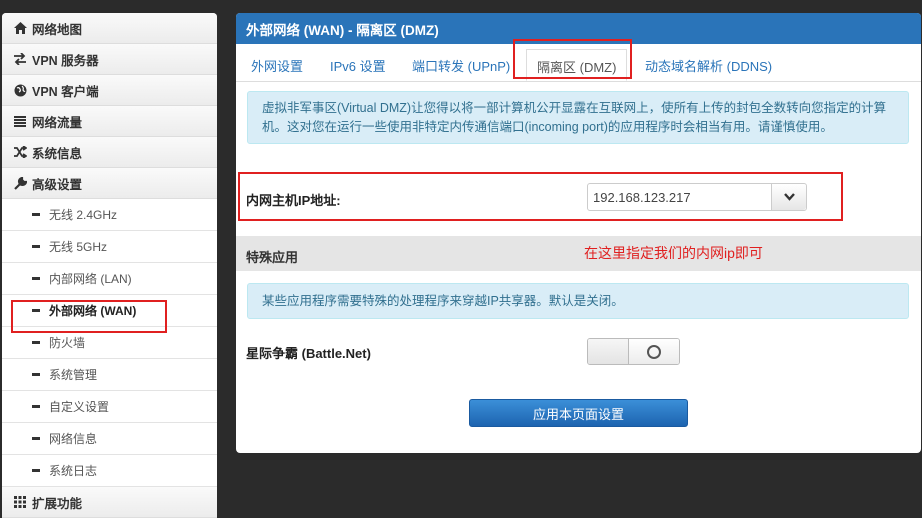 The width and height of the screenshot is (922, 518). Describe the element at coordinates (109, 439) in the screenshot. I see `sidebar-sub-network-info: 网络信息` at that location.